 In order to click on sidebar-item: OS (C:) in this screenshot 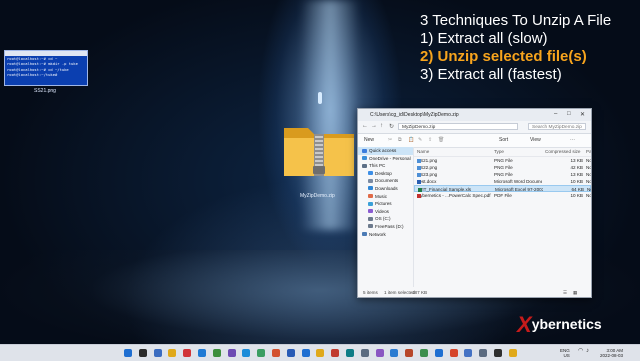, I will do `click(385, 219)`.